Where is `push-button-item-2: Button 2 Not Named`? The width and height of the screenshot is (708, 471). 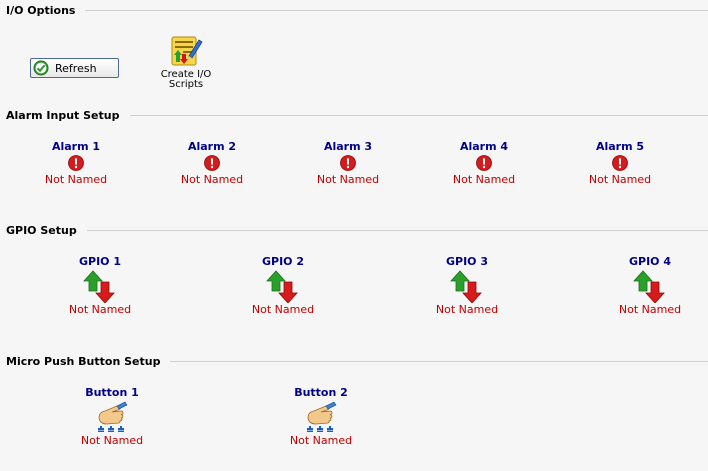
push-button-item-2: Button 2 Not Named is located at coordinates (321, 416).